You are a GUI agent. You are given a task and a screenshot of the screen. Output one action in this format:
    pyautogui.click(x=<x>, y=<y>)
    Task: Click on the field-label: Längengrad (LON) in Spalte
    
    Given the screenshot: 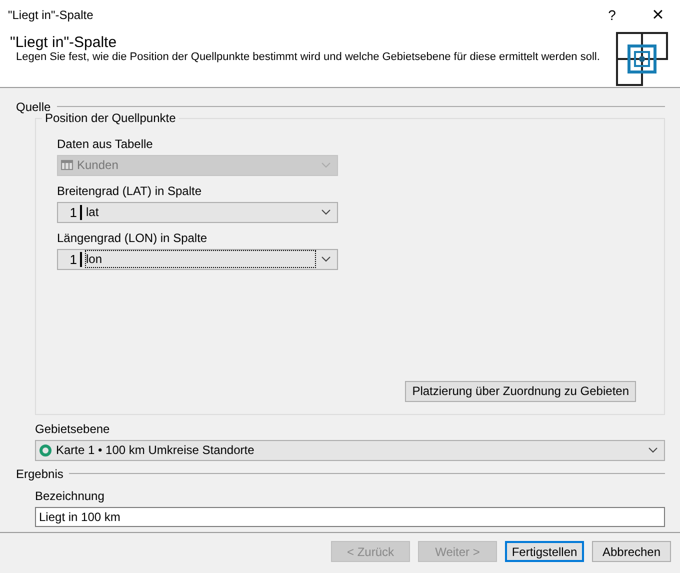 What is the action you would take?
    pyautogui.click(x=132, y=237)
    